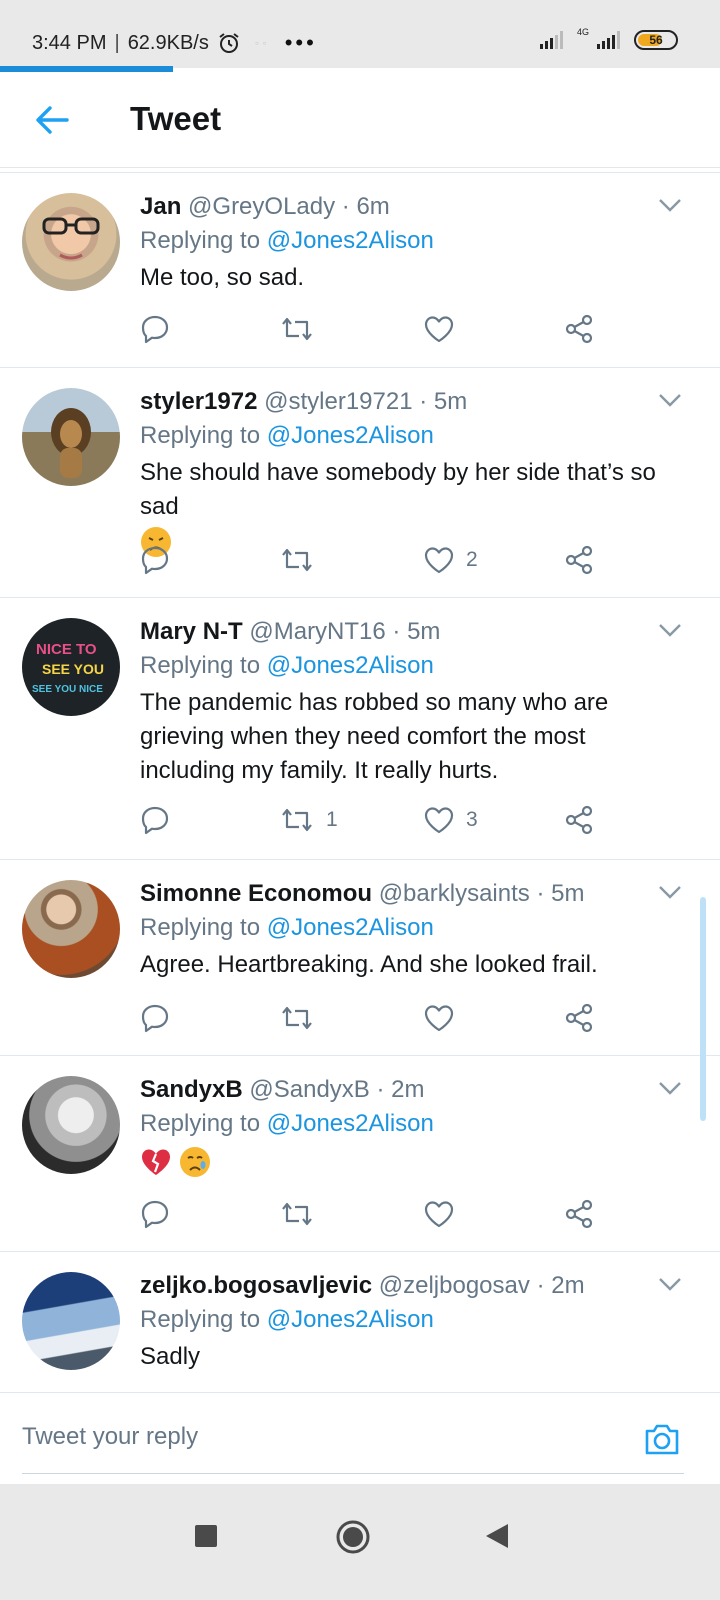 The height and width of the screenshot is (1600, 720). I want to click on app-header: Tweet, so click(360, 120).